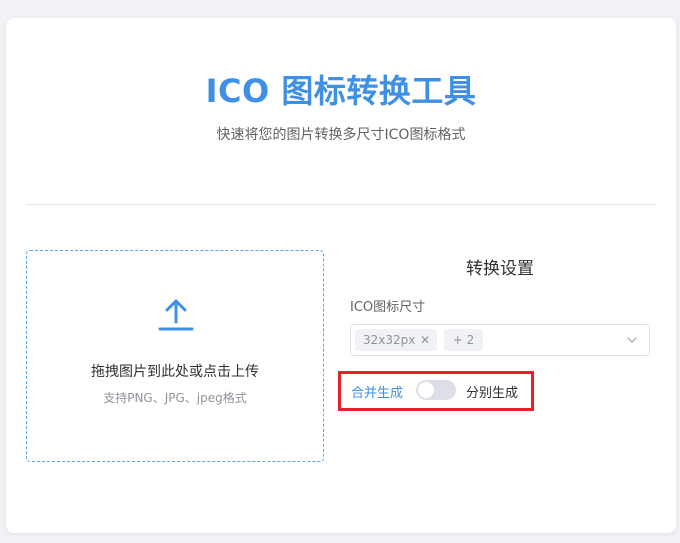 The image size is (680, 543). What do you see at coordinates (436, 390) in the screenshot?
I see `mode-toggle-switch` at bounding box center [436, 390].